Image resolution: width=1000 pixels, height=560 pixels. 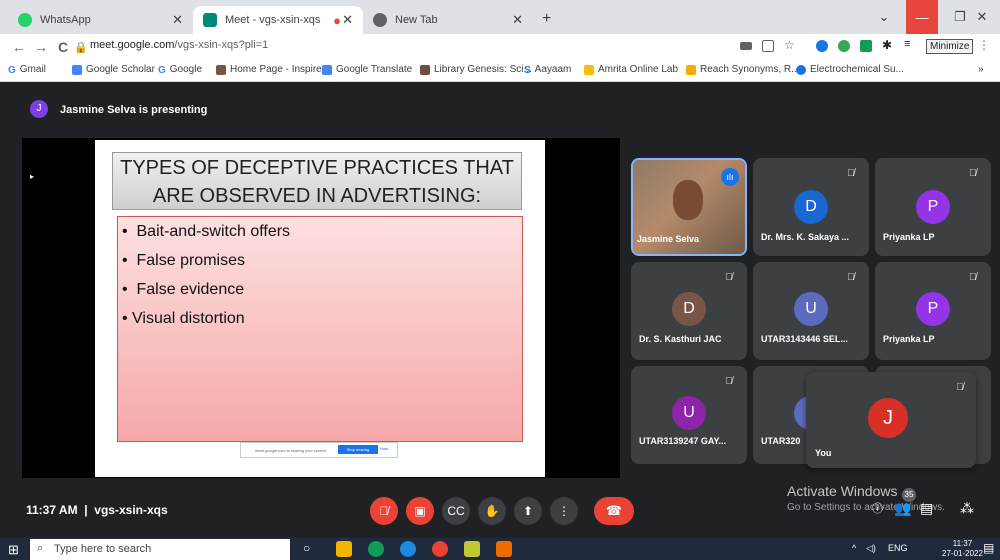 I want to click on raise-hand-button: ✋, so click(x=492, y=511).